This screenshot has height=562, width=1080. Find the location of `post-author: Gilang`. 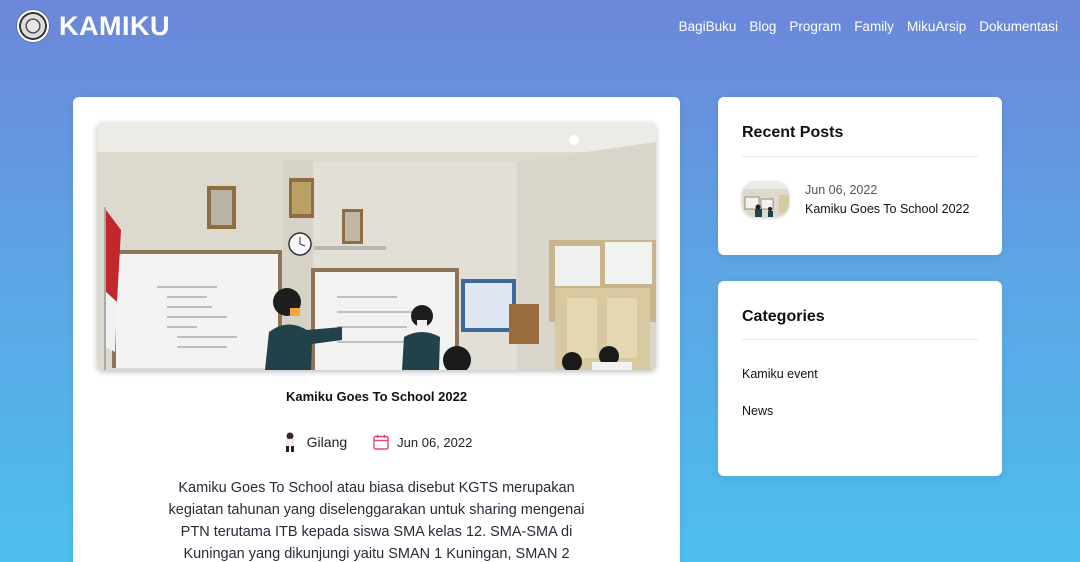

post-author: Gilang is located at coordinates (314, 442).